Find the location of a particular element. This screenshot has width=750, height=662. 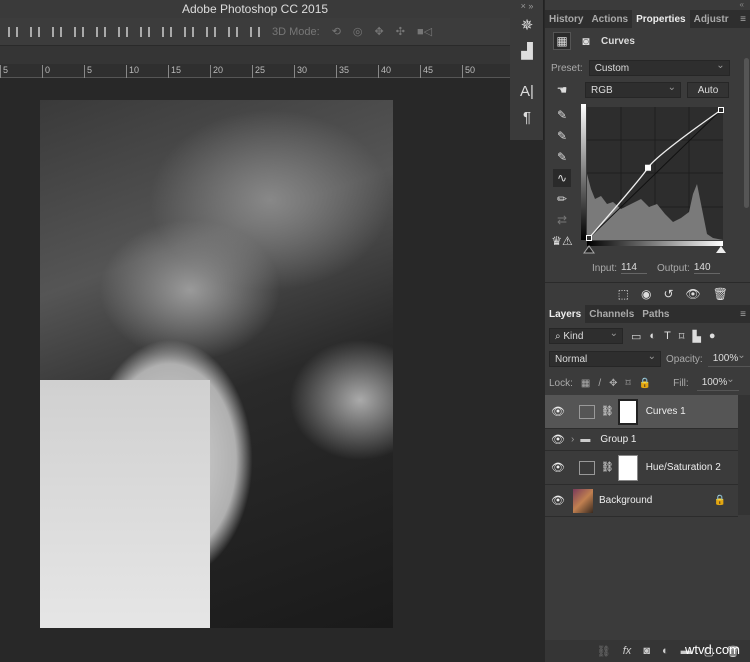

target-adjust-icon: ☚ is located at coordinates (562, 90).